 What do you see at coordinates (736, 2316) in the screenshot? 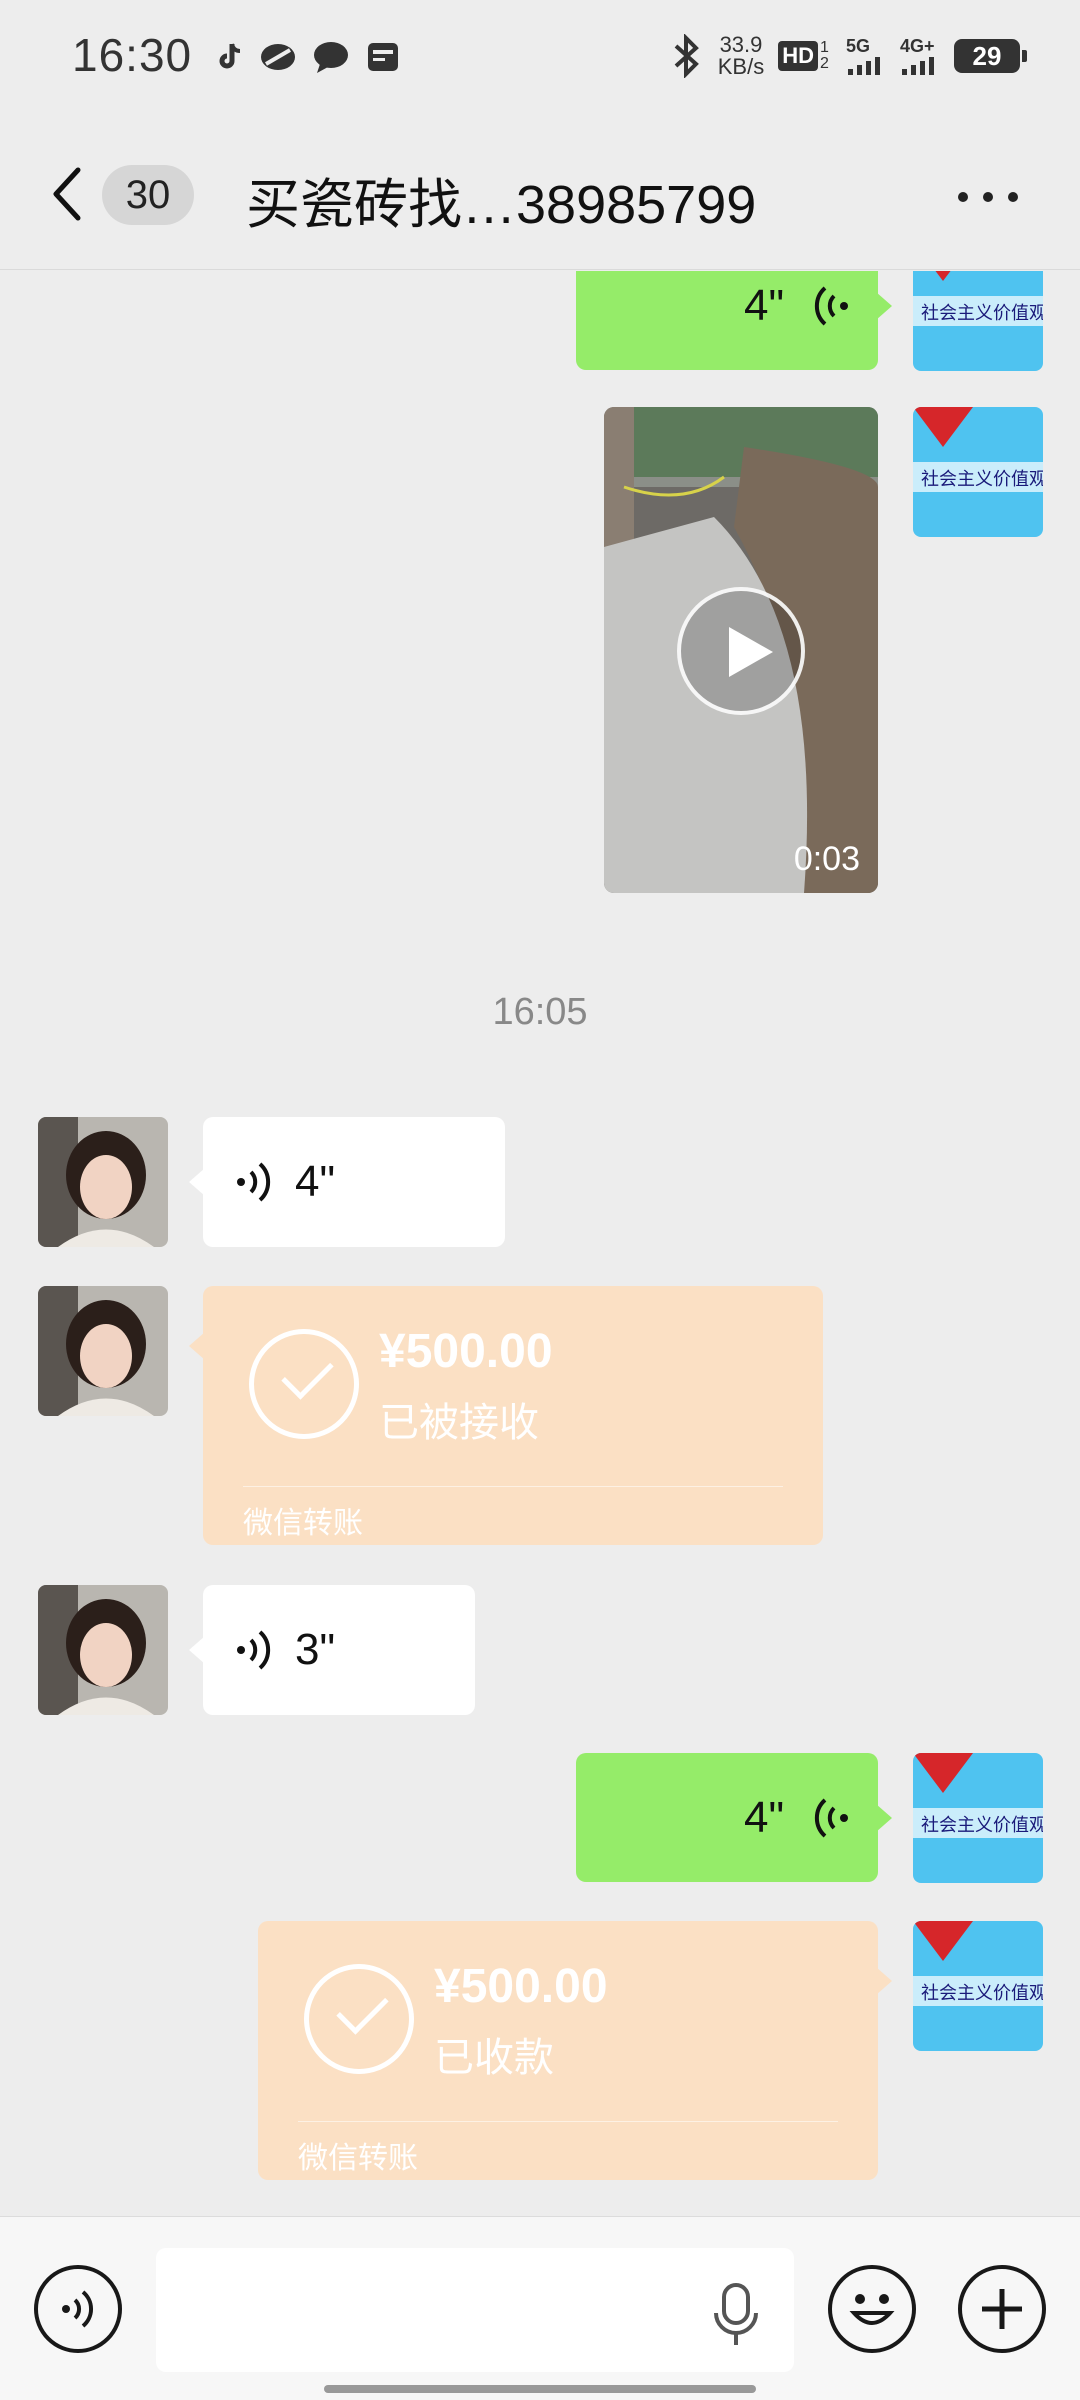
I see `microphone-icon` at bounding box center [736, 2316].